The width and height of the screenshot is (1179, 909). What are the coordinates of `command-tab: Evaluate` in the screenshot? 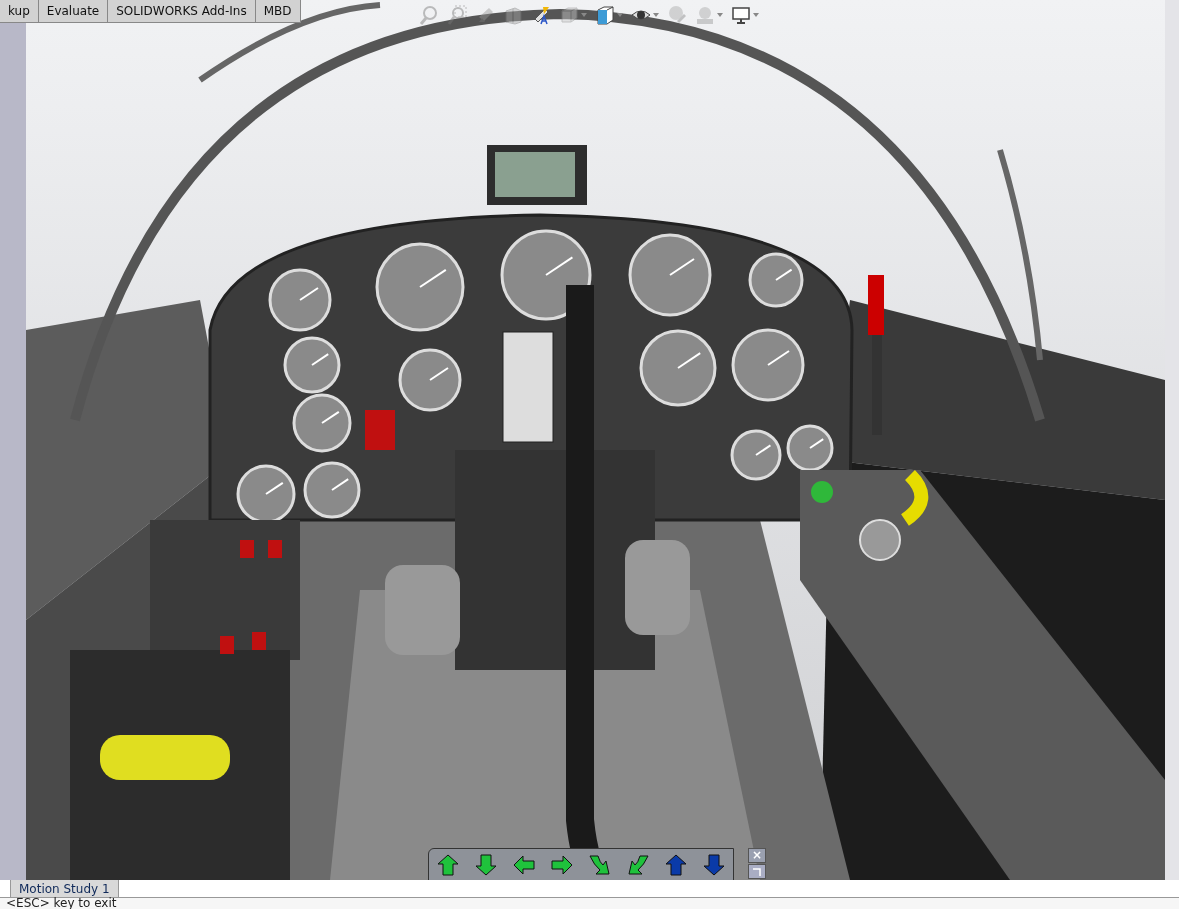 It's located at (73, 11).